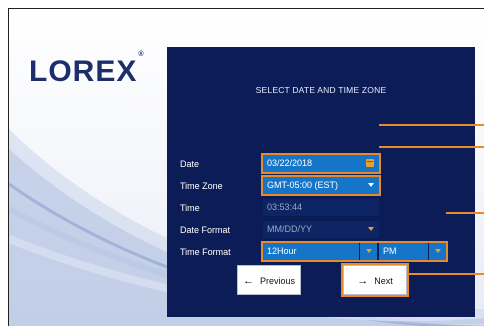 The image size is (484, 326). What do you see at coordinates (282, 251) in the screenshot?
I see `hour-mode-value: 12Hour` at bounding box center [282, 251].